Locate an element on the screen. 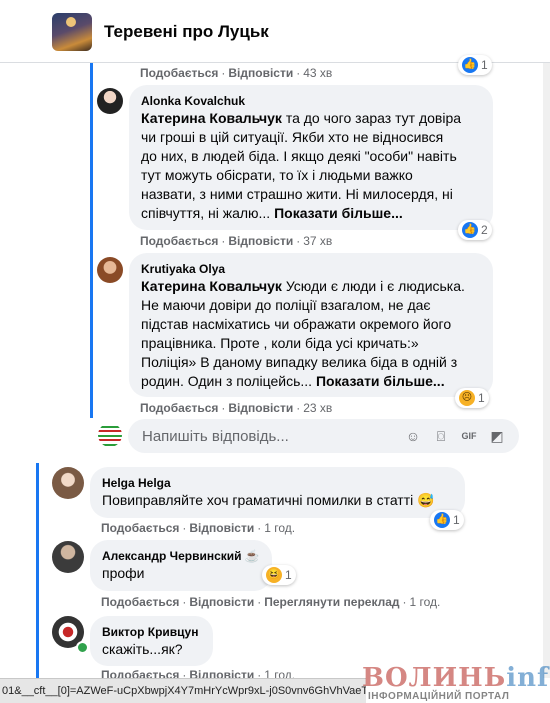 Image resolution: width=550 pixels, height=703 pixels. comment-time: 37 хв is located at coordinates (317, 241).